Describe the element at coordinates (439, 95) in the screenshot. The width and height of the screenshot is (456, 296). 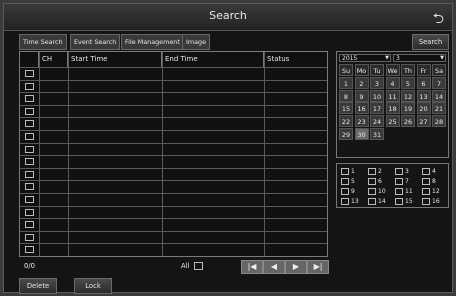
I see `calendar-day: 14` at that location.